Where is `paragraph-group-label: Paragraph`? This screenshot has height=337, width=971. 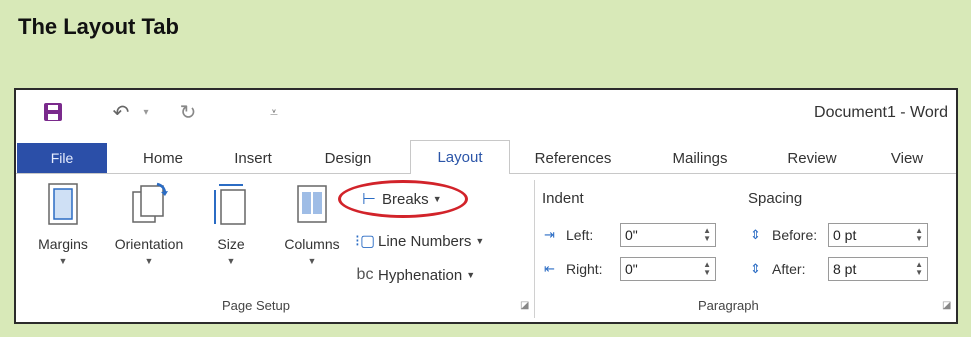 paragraph-group-label: Paragraph is located at coordinates (728, 305).